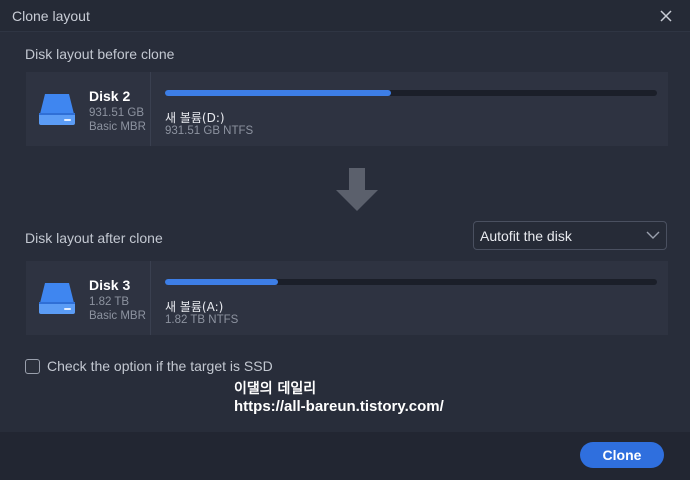 This screenshot has width=690, height=480. Describe the element at coordinates (51, 16) in the screenshot. I see `dialog-title: Clone layout` at that location.